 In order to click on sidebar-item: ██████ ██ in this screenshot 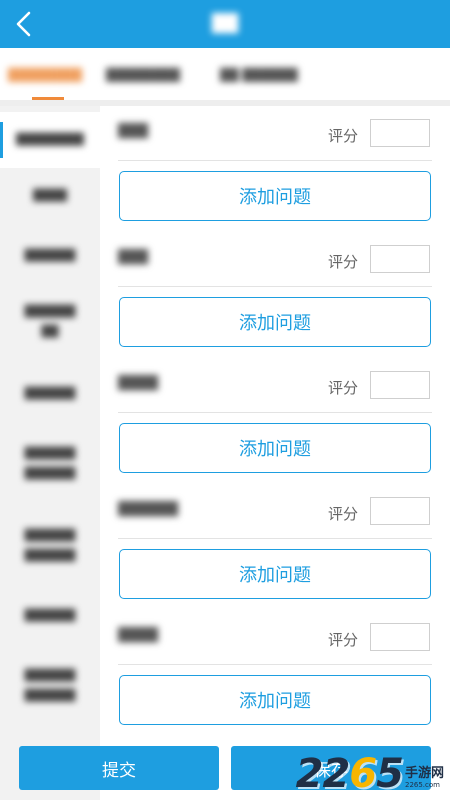, I will do `click(50, 322)`.